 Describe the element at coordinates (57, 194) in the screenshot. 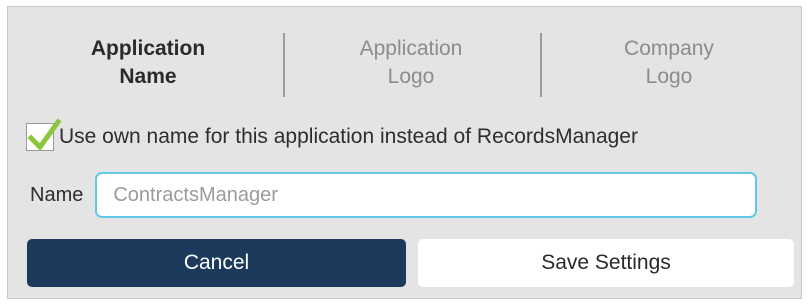

I see `name-label: Name` at that location.